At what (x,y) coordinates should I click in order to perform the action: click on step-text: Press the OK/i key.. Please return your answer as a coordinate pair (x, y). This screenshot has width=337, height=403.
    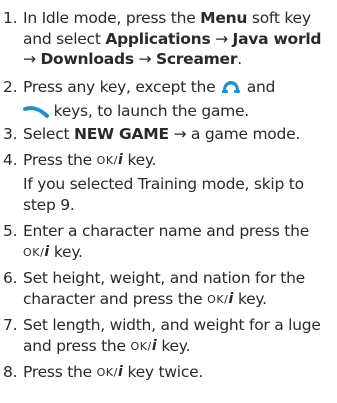
    Looking at the image, I should click on (178, 161).